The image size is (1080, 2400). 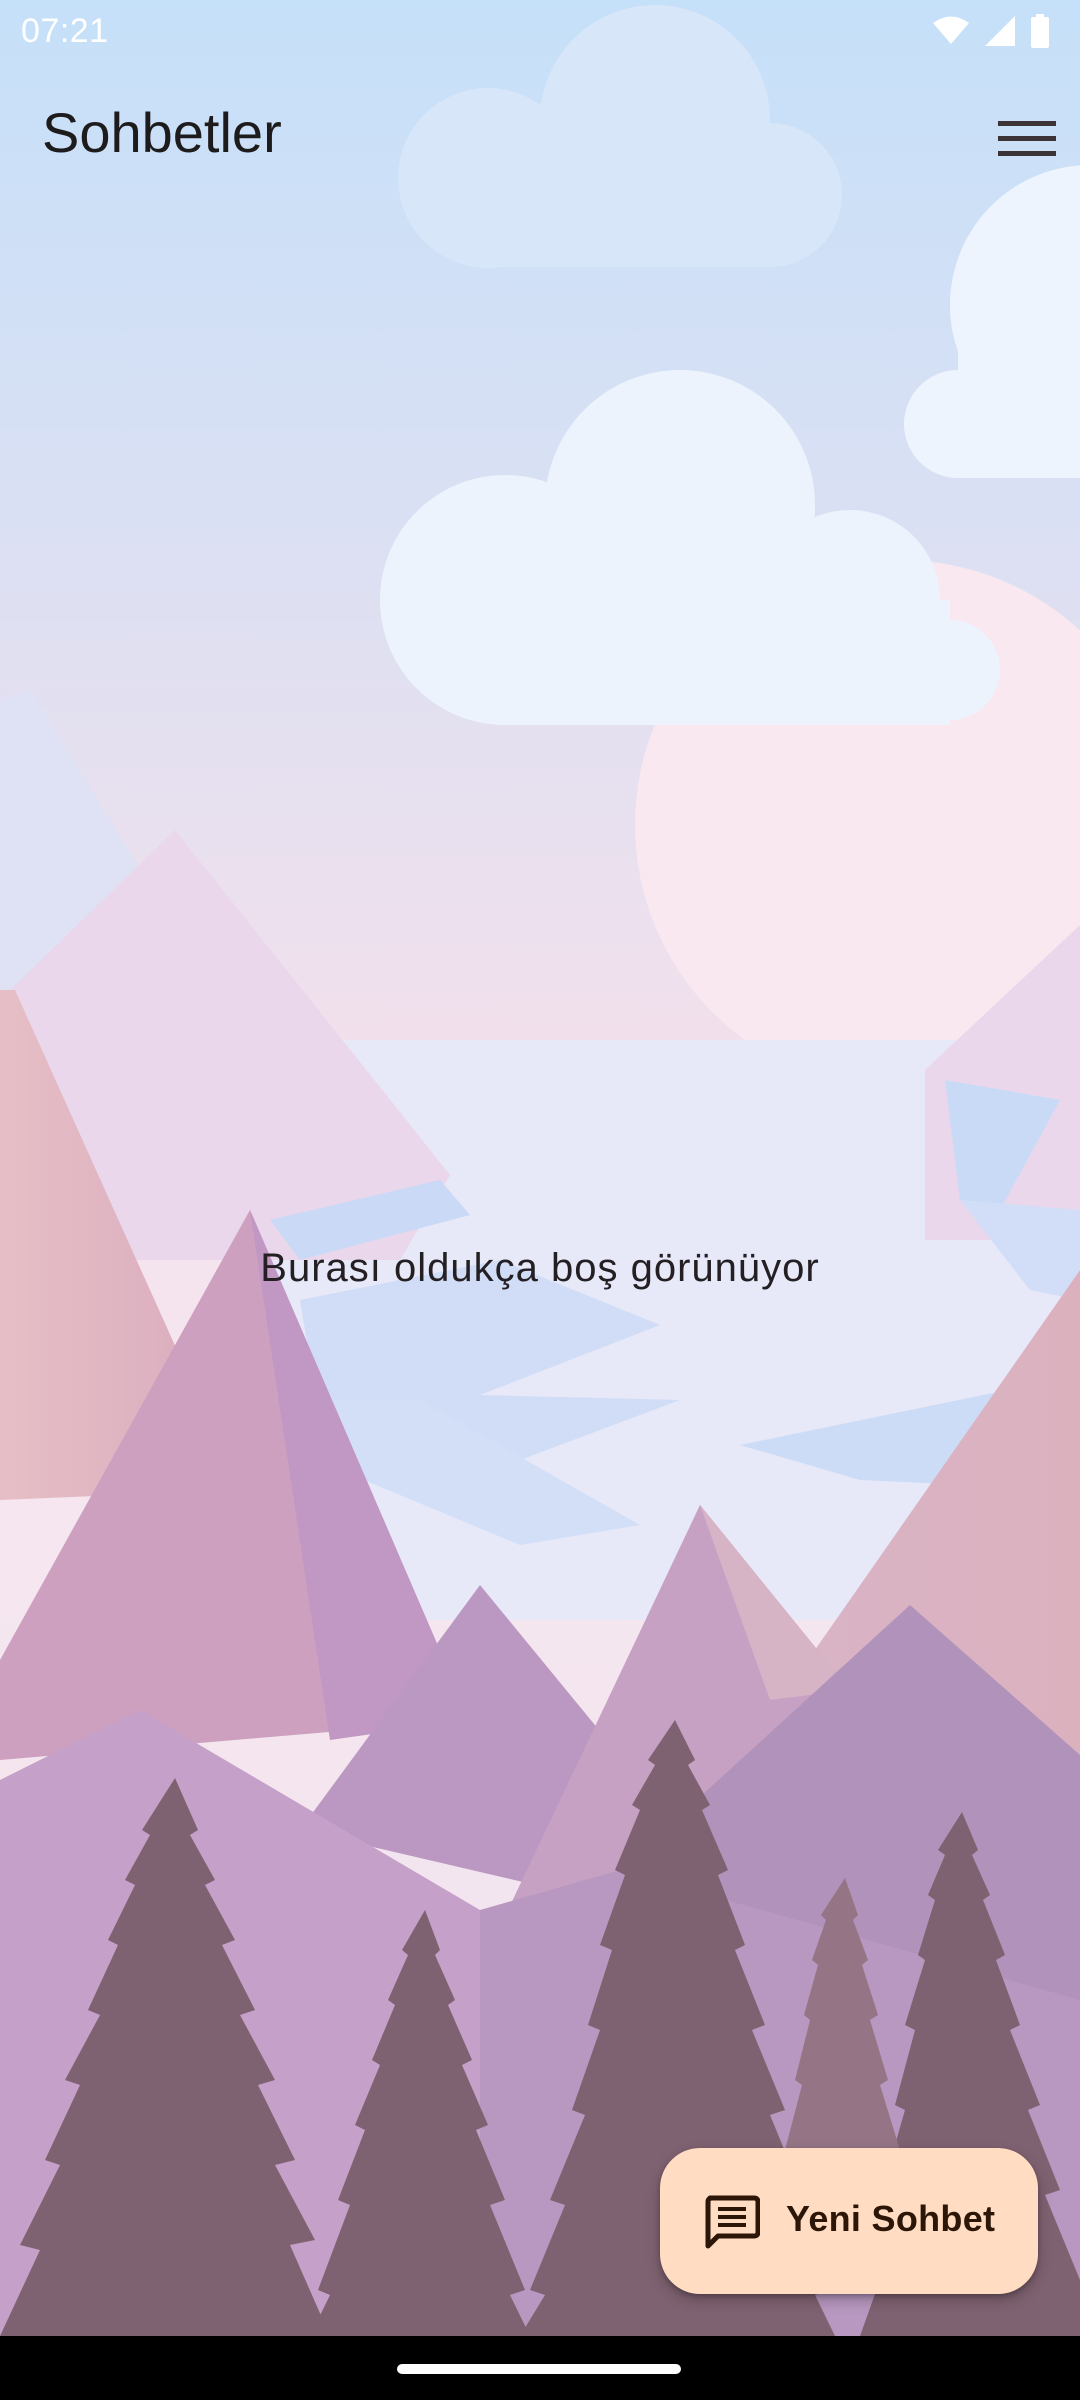 What do you see at coordinates (65, 31) in the screenshot?
I see `status-time: 07:21` at bounding box center [65, 31].